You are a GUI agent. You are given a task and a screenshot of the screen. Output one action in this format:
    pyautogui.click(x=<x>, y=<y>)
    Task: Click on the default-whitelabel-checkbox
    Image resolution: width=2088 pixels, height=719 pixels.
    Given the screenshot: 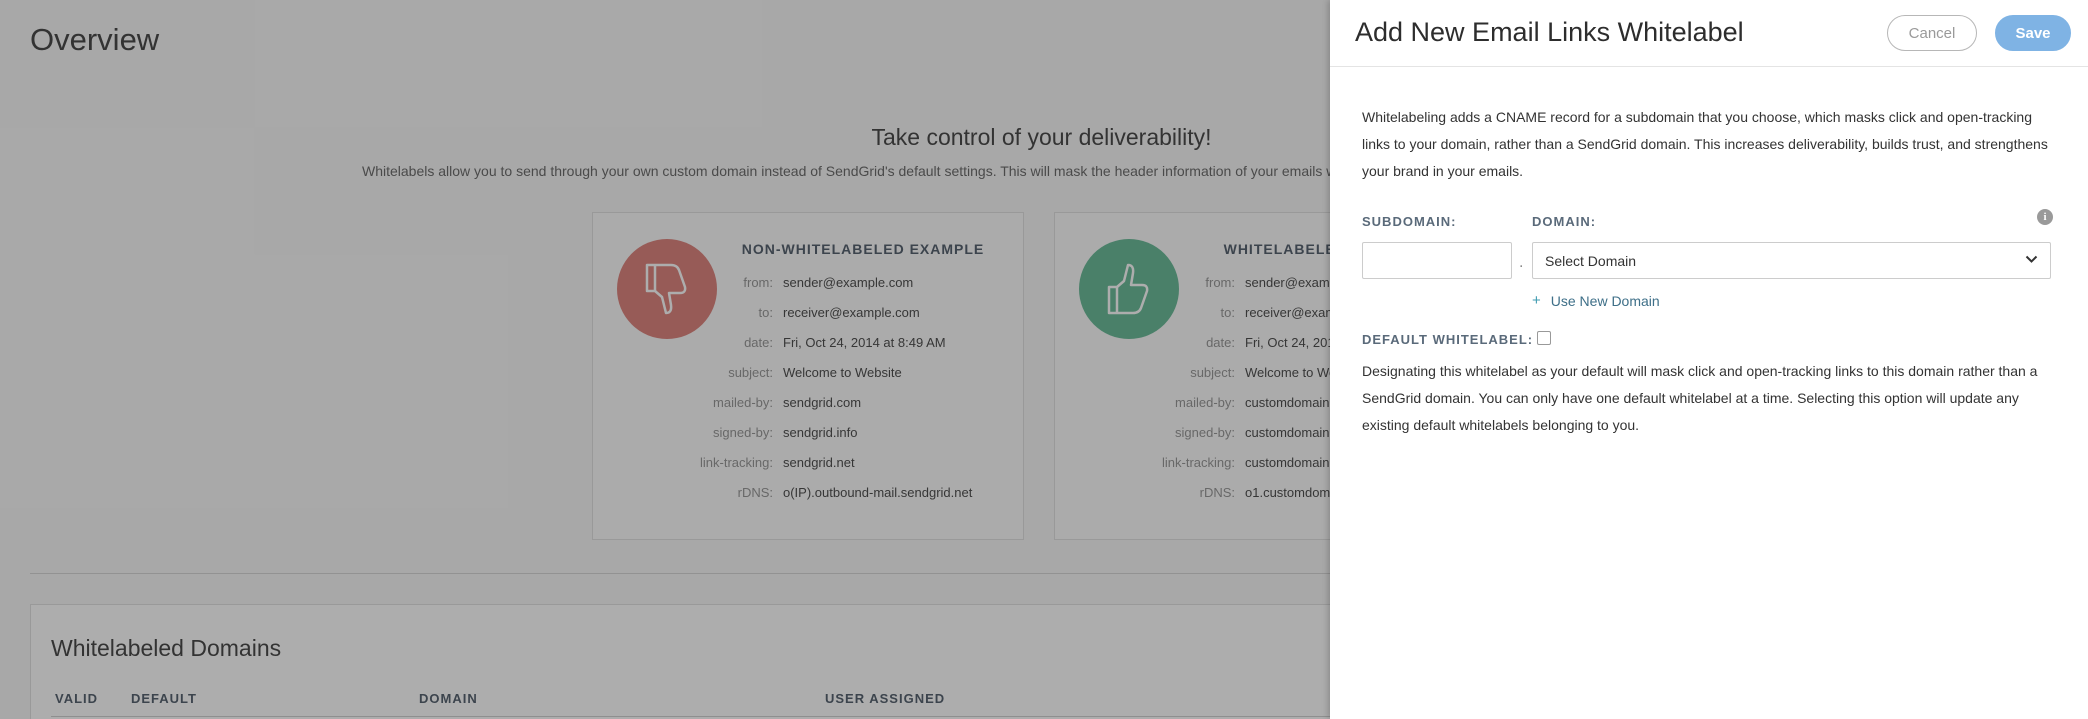 What is the action you would take?
    pyautogui.click(x=1544, y=338)
    